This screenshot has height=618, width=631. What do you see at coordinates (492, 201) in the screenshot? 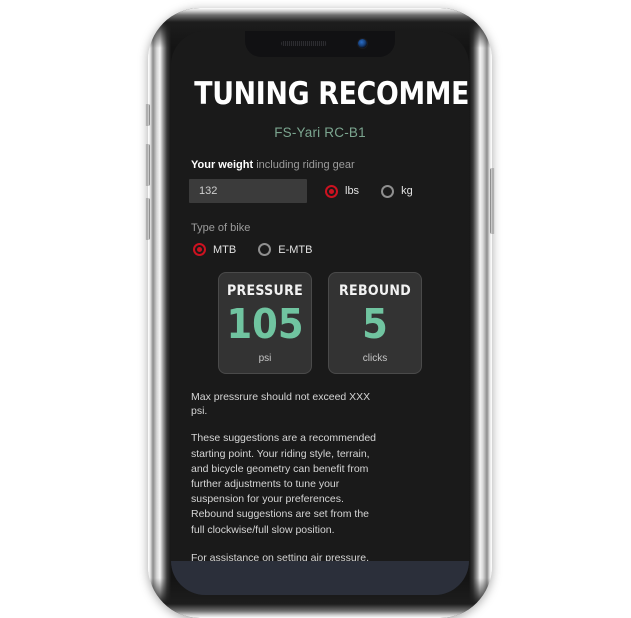
I see `power-button` at bounding box center [492, 201].